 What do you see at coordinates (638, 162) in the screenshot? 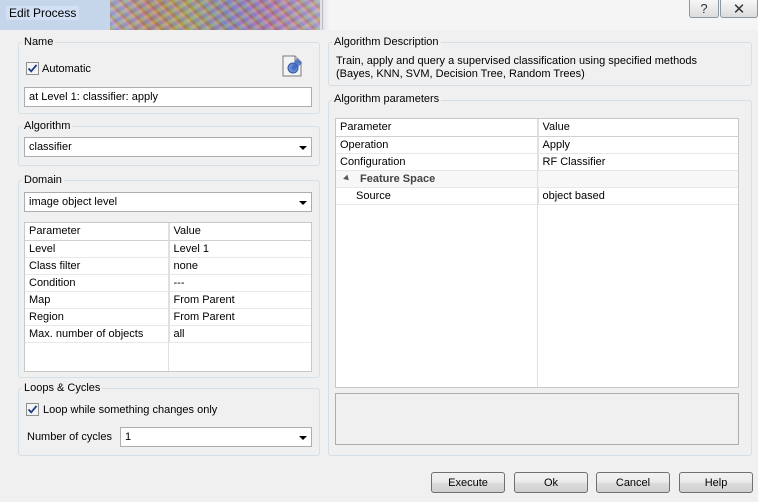
I see `param-value: RF Classifier` at bounding box center [638, 162].